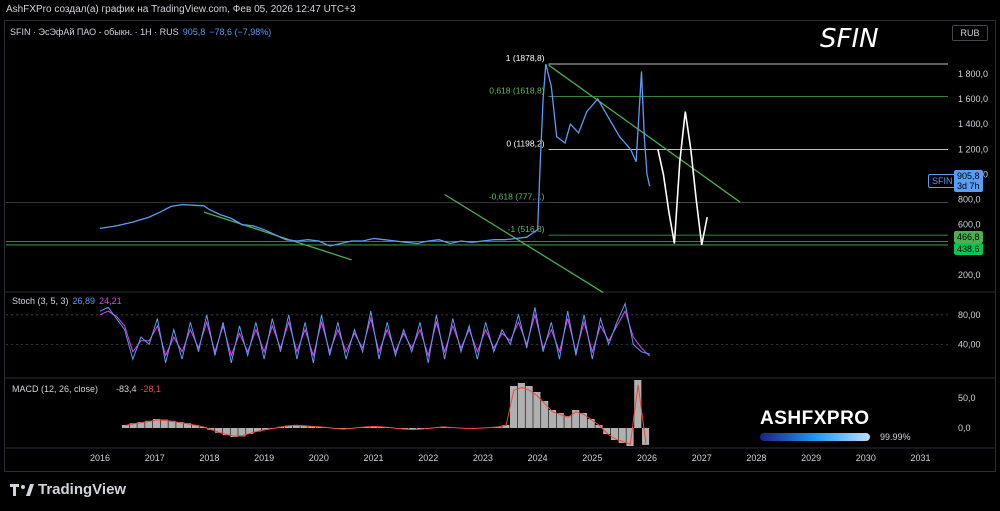  Describe the element at coordinates (973, 149) in the screenshot. I see `y-tick-label: 1 200,0` at that location.